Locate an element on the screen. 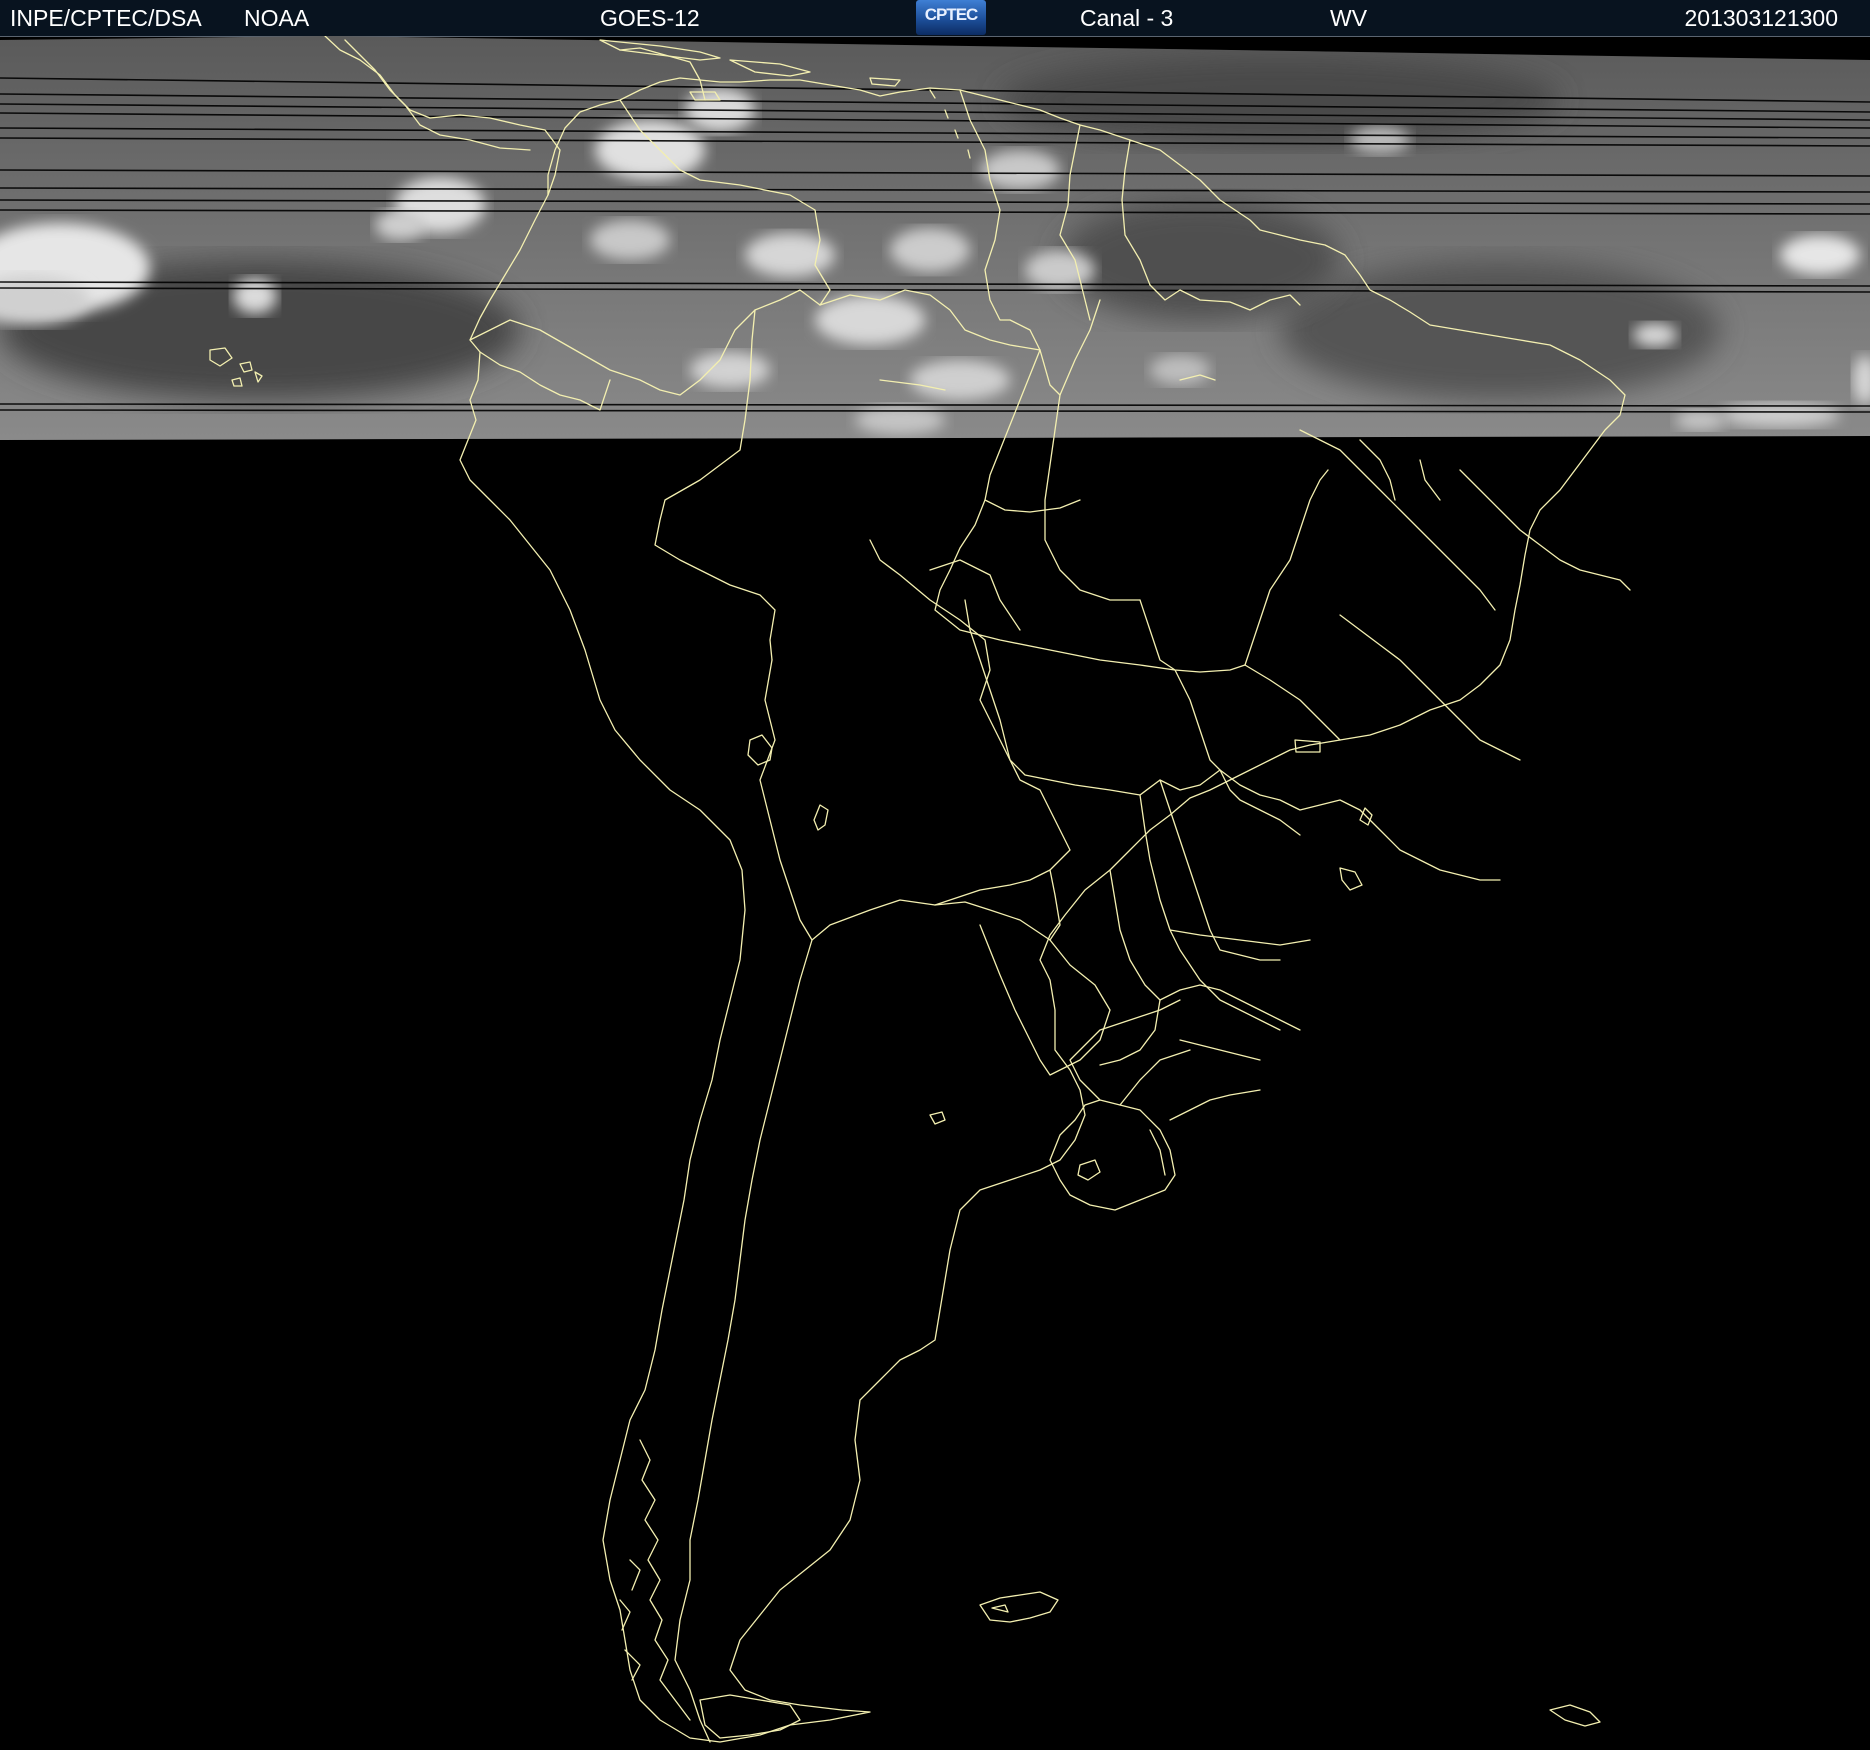 Image resolution: width=1870 pixels, height=1750 pixels. band-label: WV is located at coordinates (1349, 18).